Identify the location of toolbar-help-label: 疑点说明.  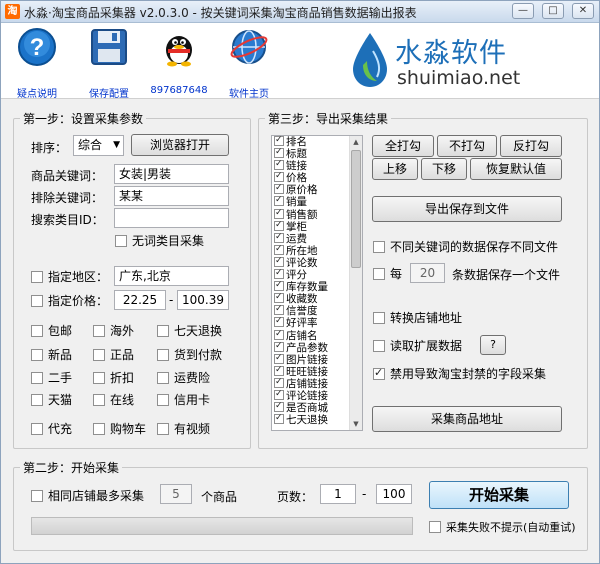
(37, 94).